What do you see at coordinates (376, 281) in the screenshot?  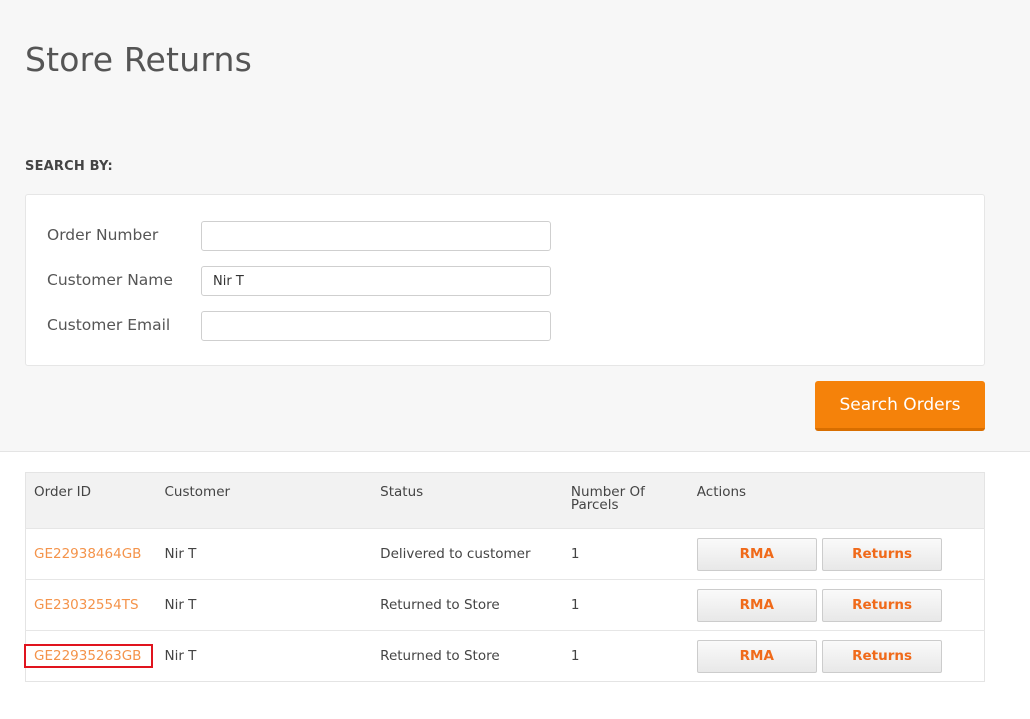 I see `customer-name-input` at bounding box center [376, 281].